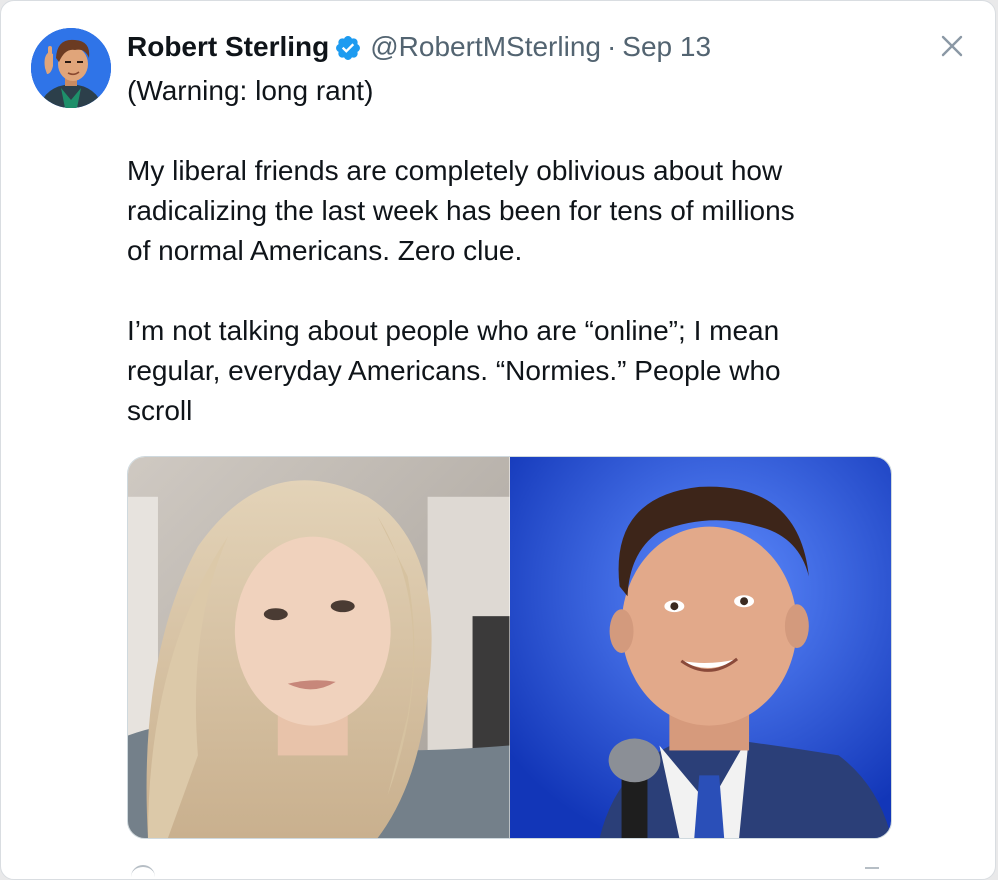 Image resolution: width=998 pixels, height=880 pixels. What do you see at coordinates (250, 90) in the screenshot?
I see `tweet-paragraph: (Warning: long rant)` at bounding box center [250, 90].